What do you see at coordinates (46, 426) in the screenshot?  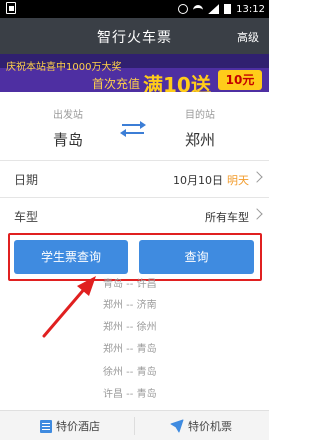 I see `hotel-icon` at bounding box center [46, 426].